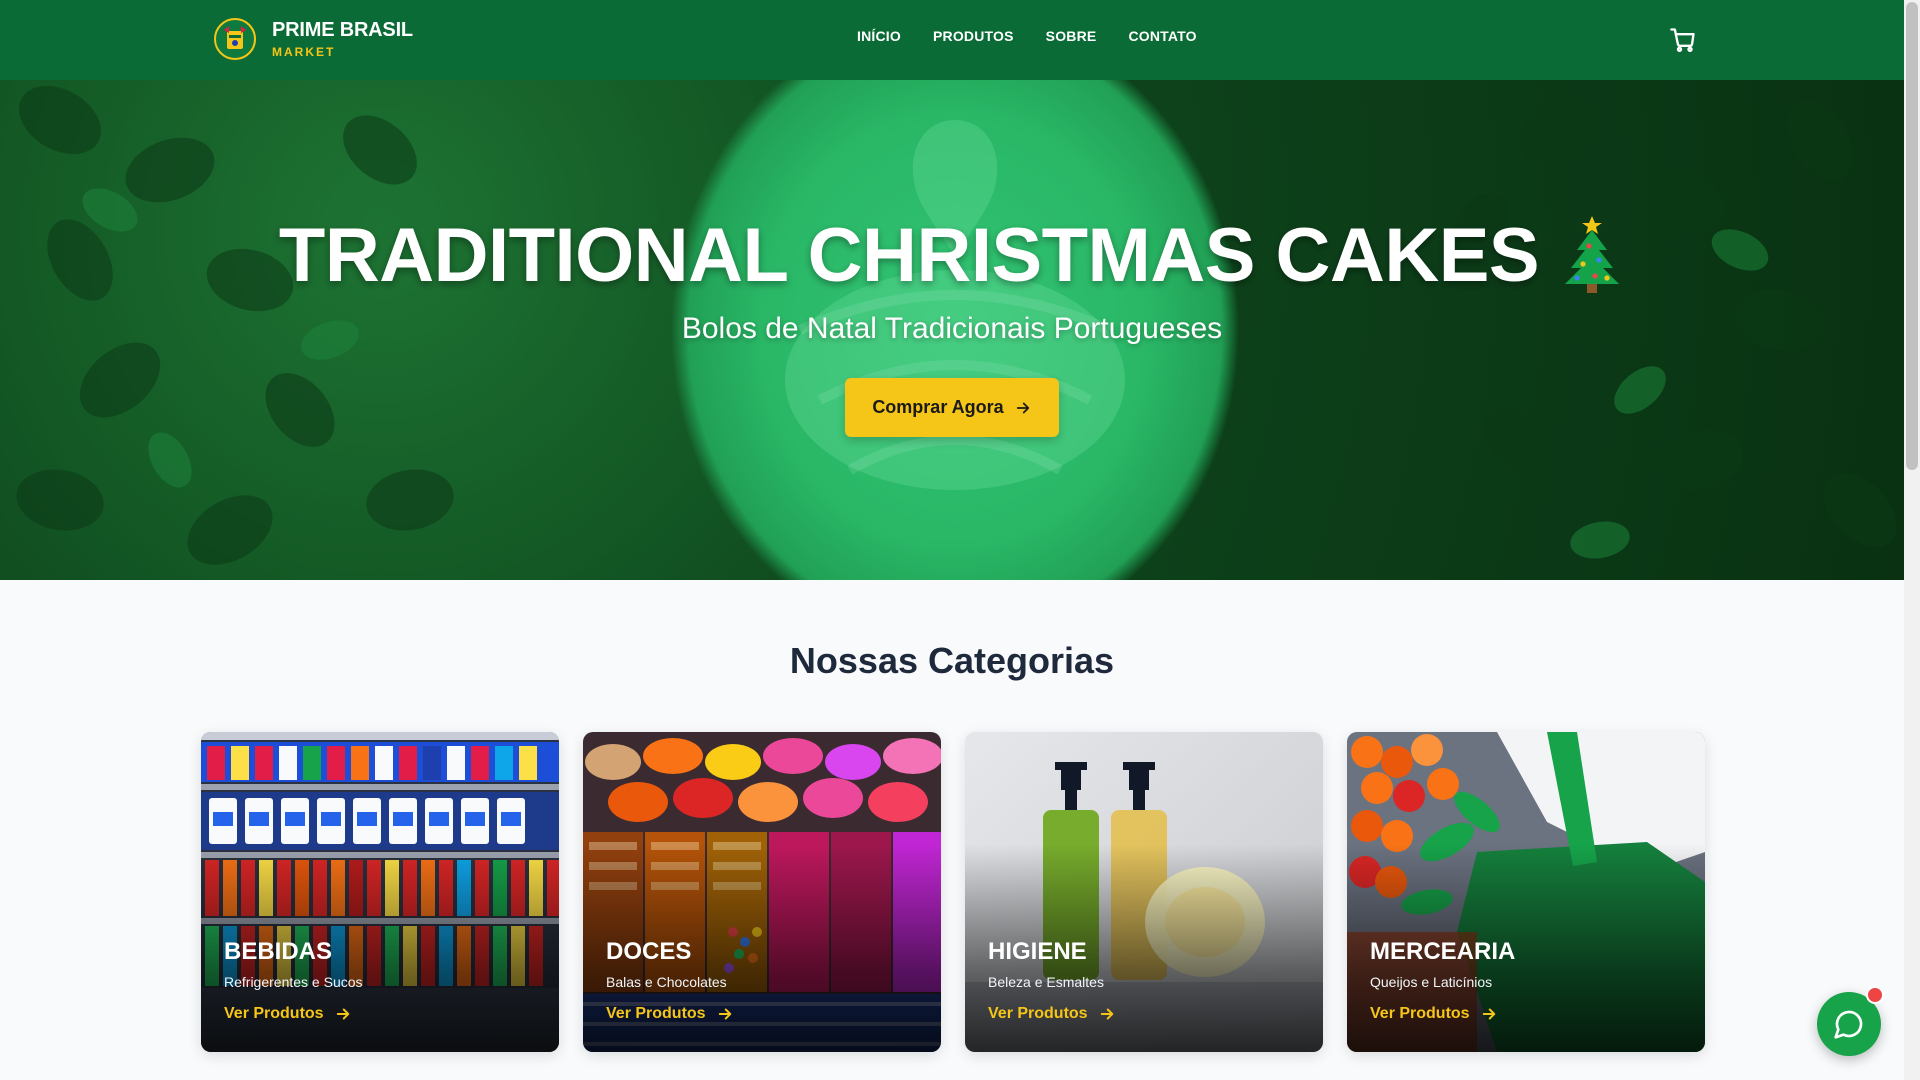 Image resolution: width=1920 pixels, height=1080 pixels. Describe the element at coordinates (293, 982) in the screenshot. I see `category-subtitle: Refrigerentes e Sucos` at that location.